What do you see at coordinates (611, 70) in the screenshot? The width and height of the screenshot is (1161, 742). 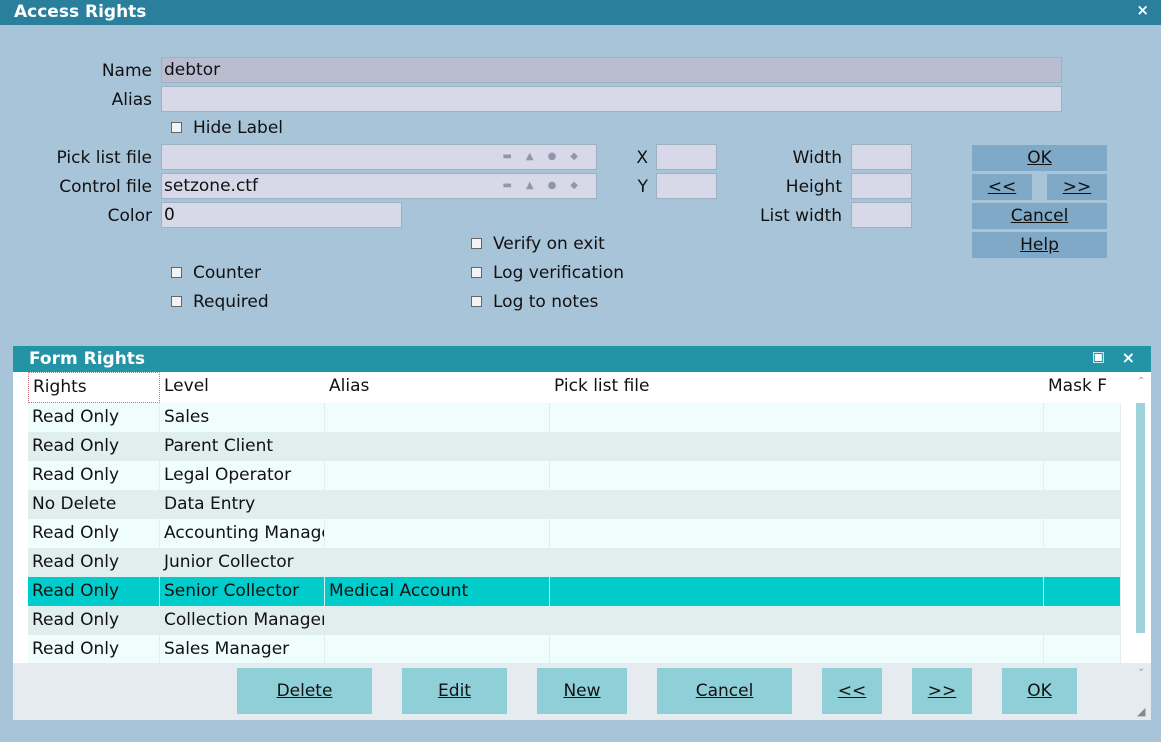 I see `name-field: debtor` at bounding box center [611, 70].